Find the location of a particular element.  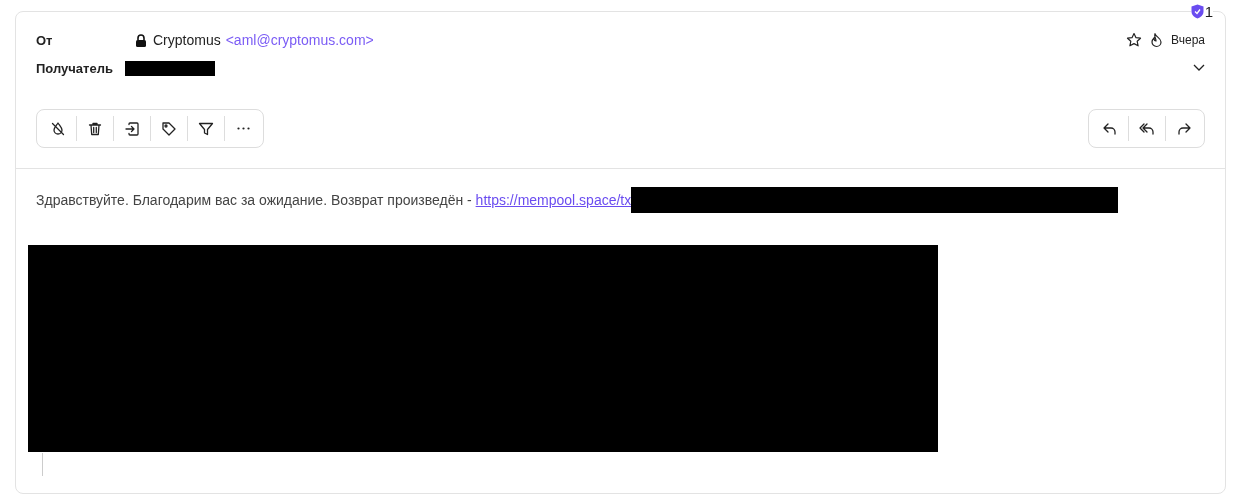

lock-icon is located at coordinates (141, 40).